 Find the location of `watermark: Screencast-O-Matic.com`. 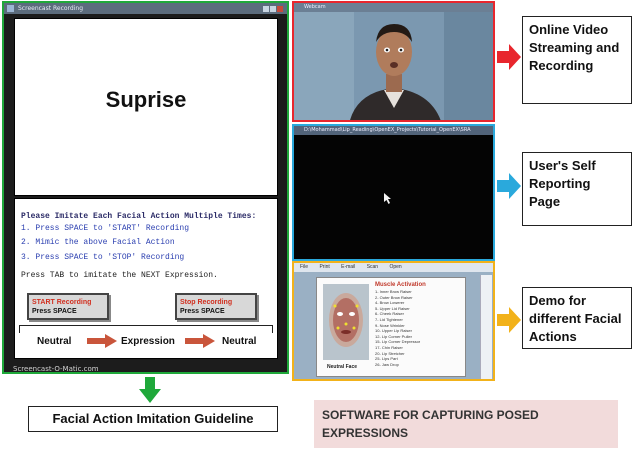

watermark: Screencast-O-Matic.com is located at coordinates (56, 369).